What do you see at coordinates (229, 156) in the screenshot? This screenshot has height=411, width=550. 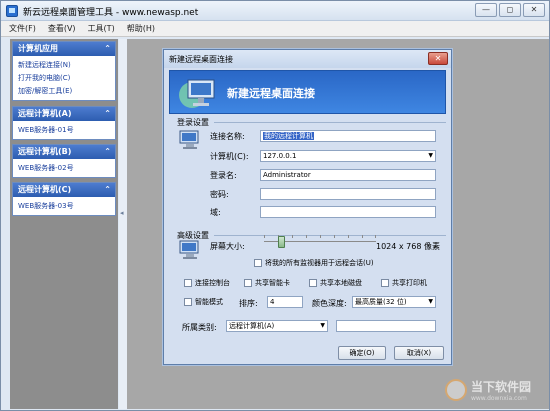 I see `computer-label: 计算机(C):` at bounding box center [229, 156].